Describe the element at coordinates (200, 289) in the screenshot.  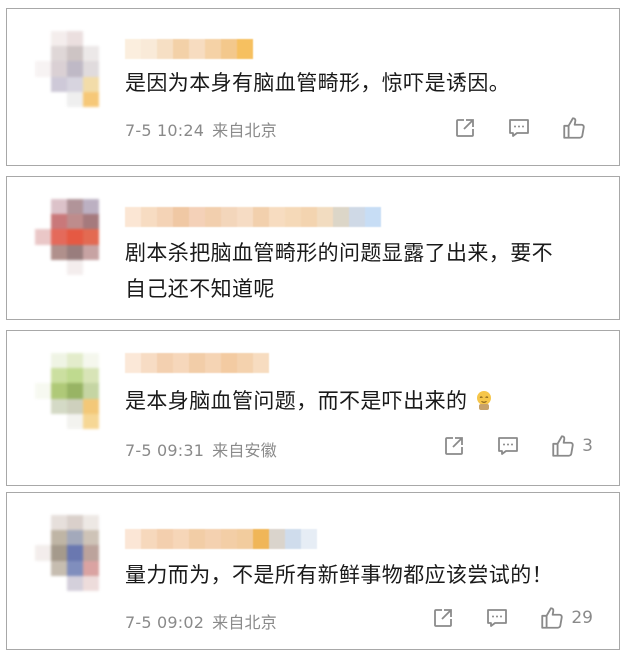
I see `comment-text-line: 自己还不知道呢` at that location.